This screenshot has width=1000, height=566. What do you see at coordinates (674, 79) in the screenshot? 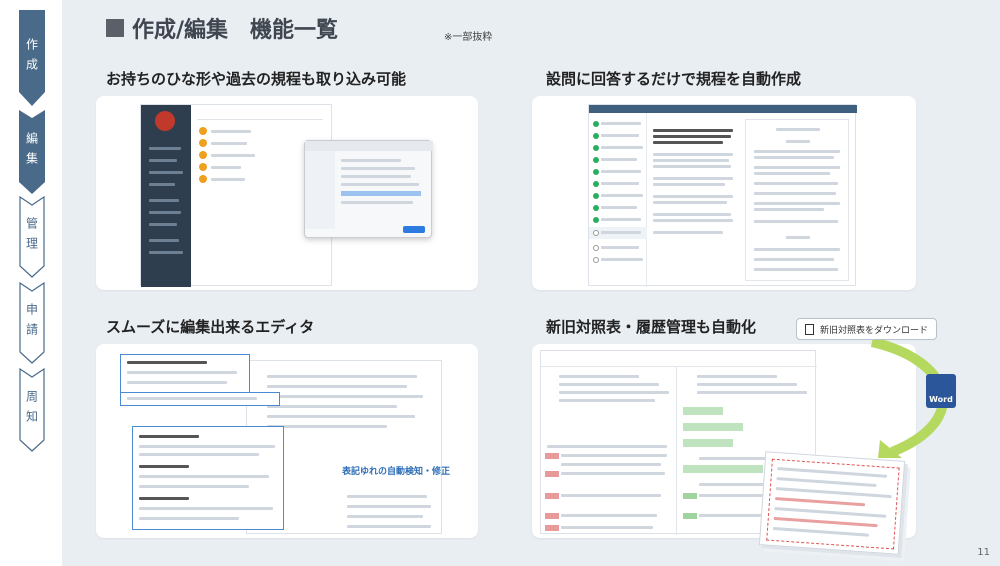
I see `section-title-auto: 設問に回答するだけで規程を自動作成` at bounding box center [674, 79].